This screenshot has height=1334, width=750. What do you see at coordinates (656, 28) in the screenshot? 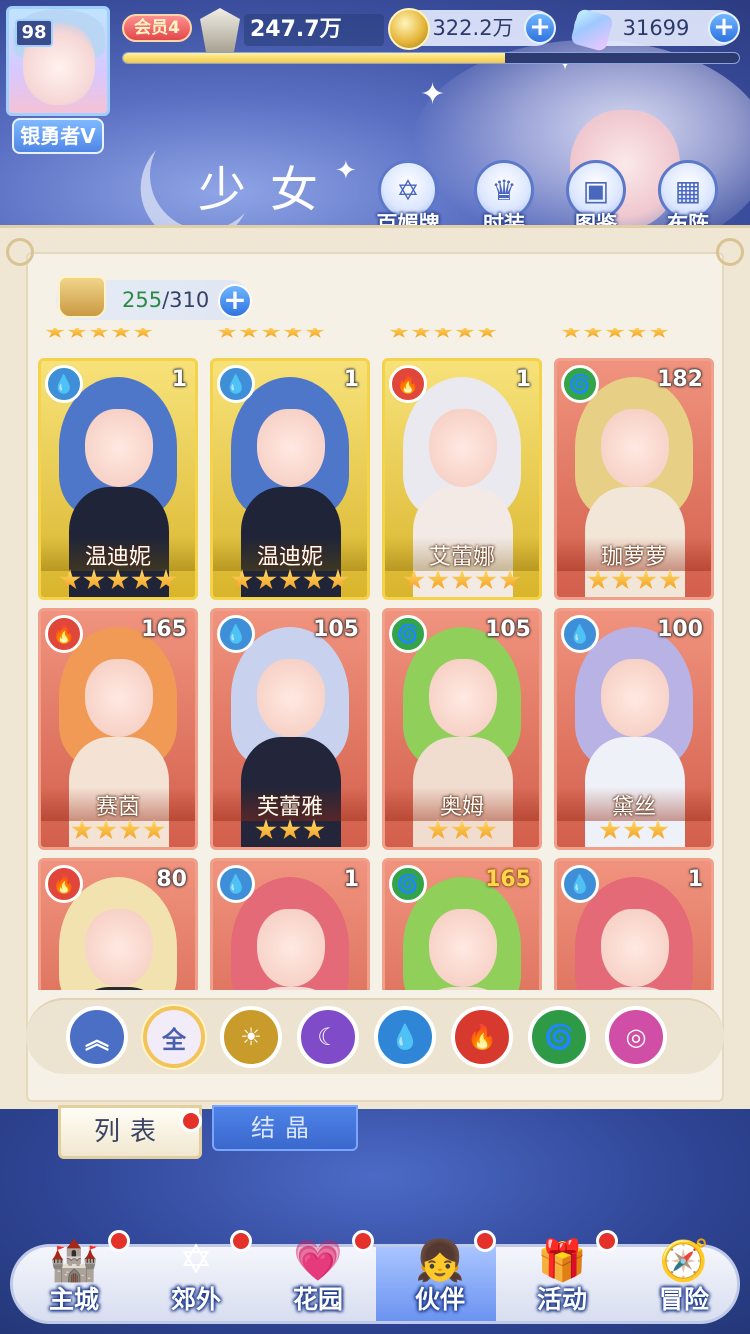
I see `gem-value: 31699` at bounding box center [656, 28].